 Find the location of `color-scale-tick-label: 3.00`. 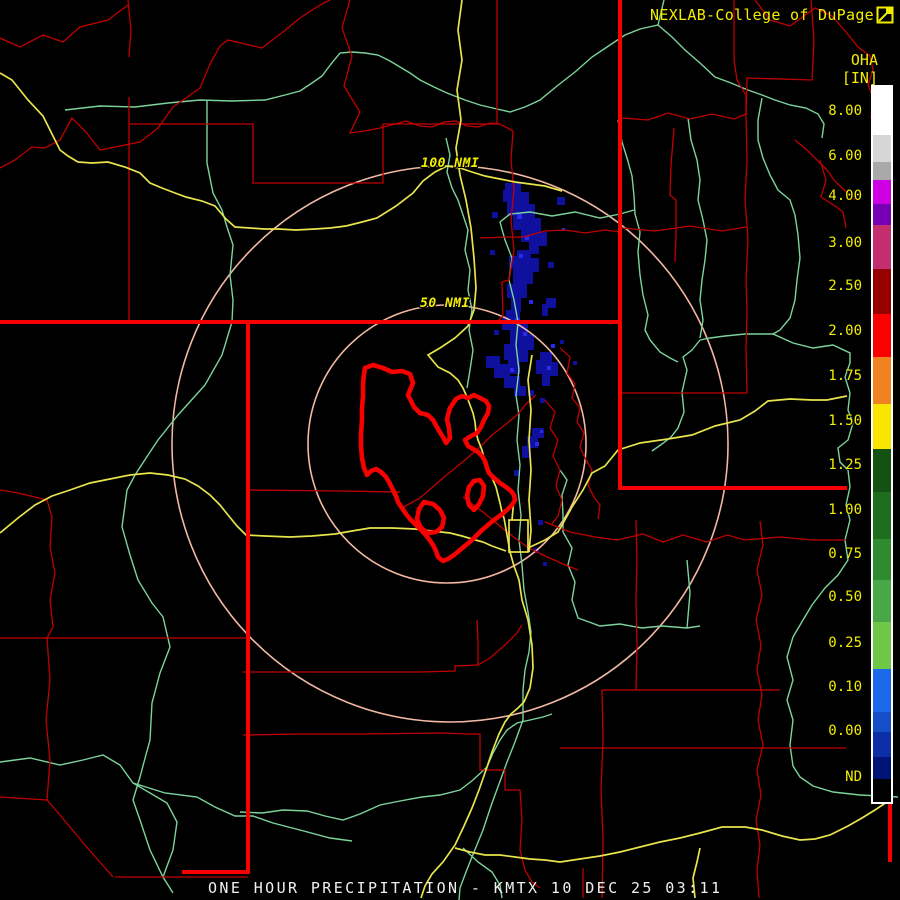

color-scale-tick-label: 3.00 is located at coordinates (845, 243).